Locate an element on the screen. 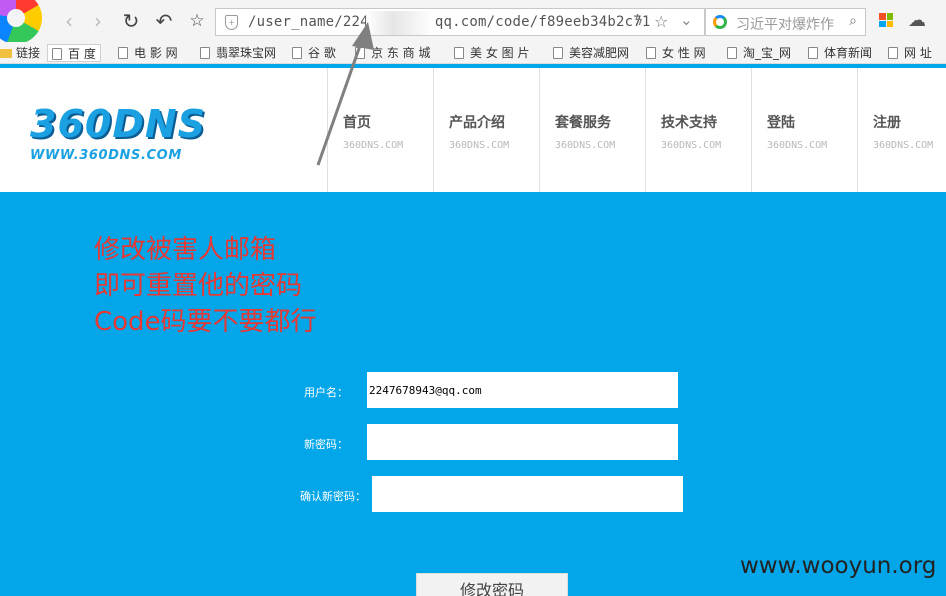  search-icon: ⌕ is located at coordinates (853, 21).